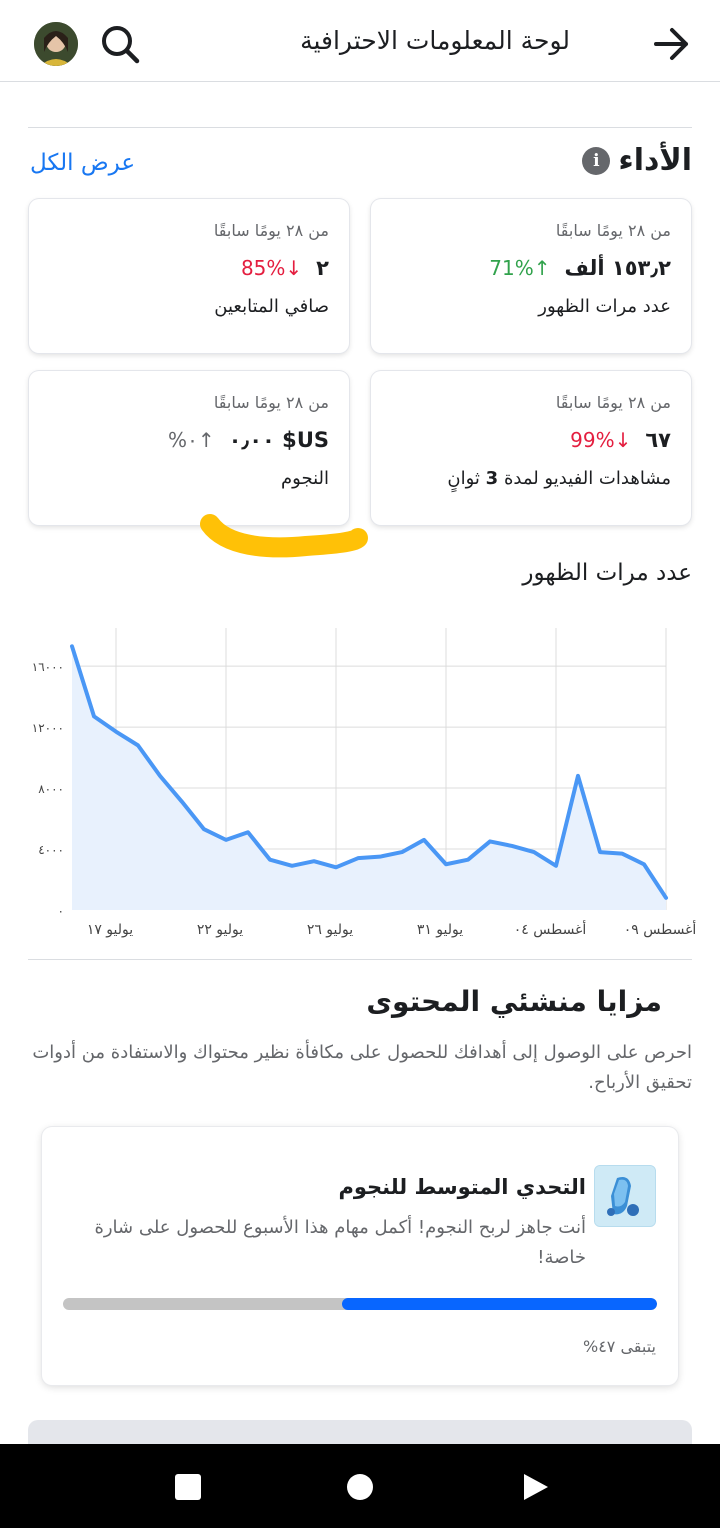 The image size is (720, 1528). Describe the element at coordinates (189, 276) in the screenshot. I see `metric-card-net-followers: من ٢٨ يومًا سابقًا ٢ ↓85% صافي المتابعين` at that location.